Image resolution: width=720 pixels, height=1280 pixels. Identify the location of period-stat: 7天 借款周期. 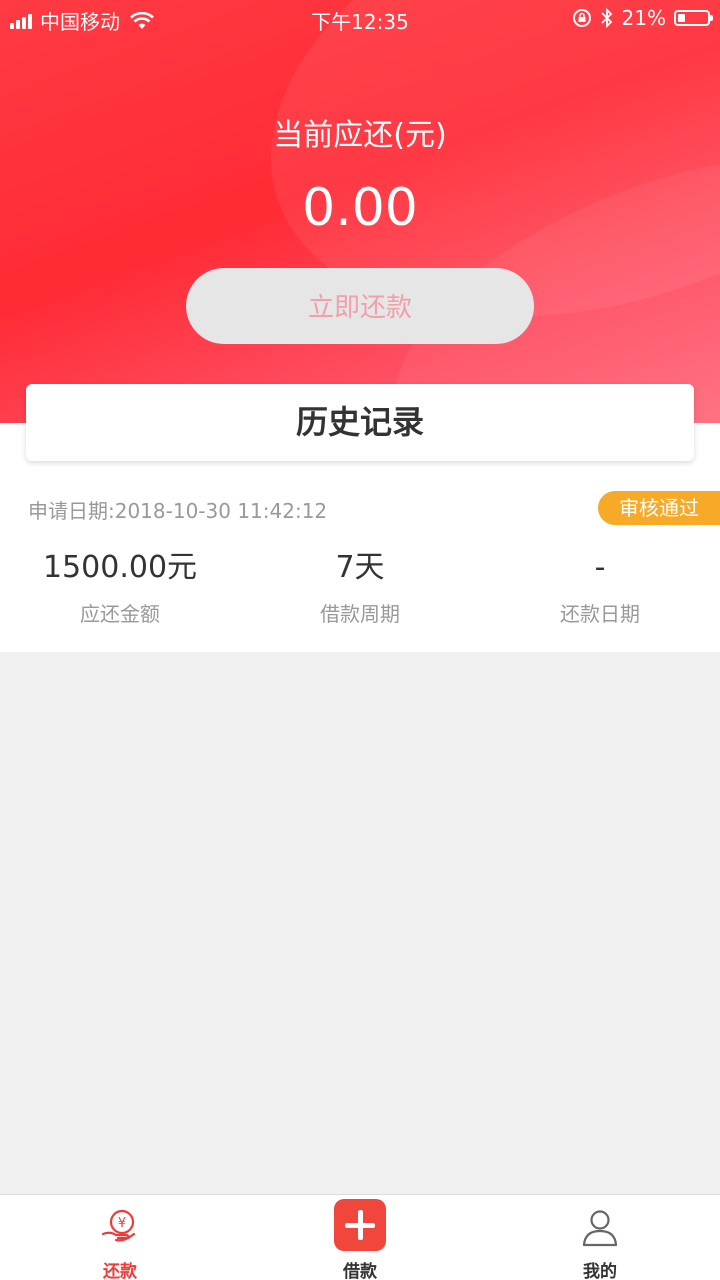
(360, 587).